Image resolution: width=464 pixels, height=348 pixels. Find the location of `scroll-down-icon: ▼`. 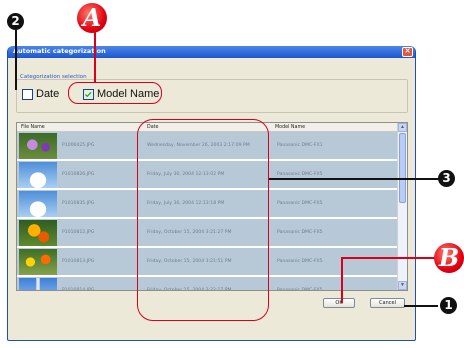

scroll-down-icon: ▼ is located at coordinates (402, 285).